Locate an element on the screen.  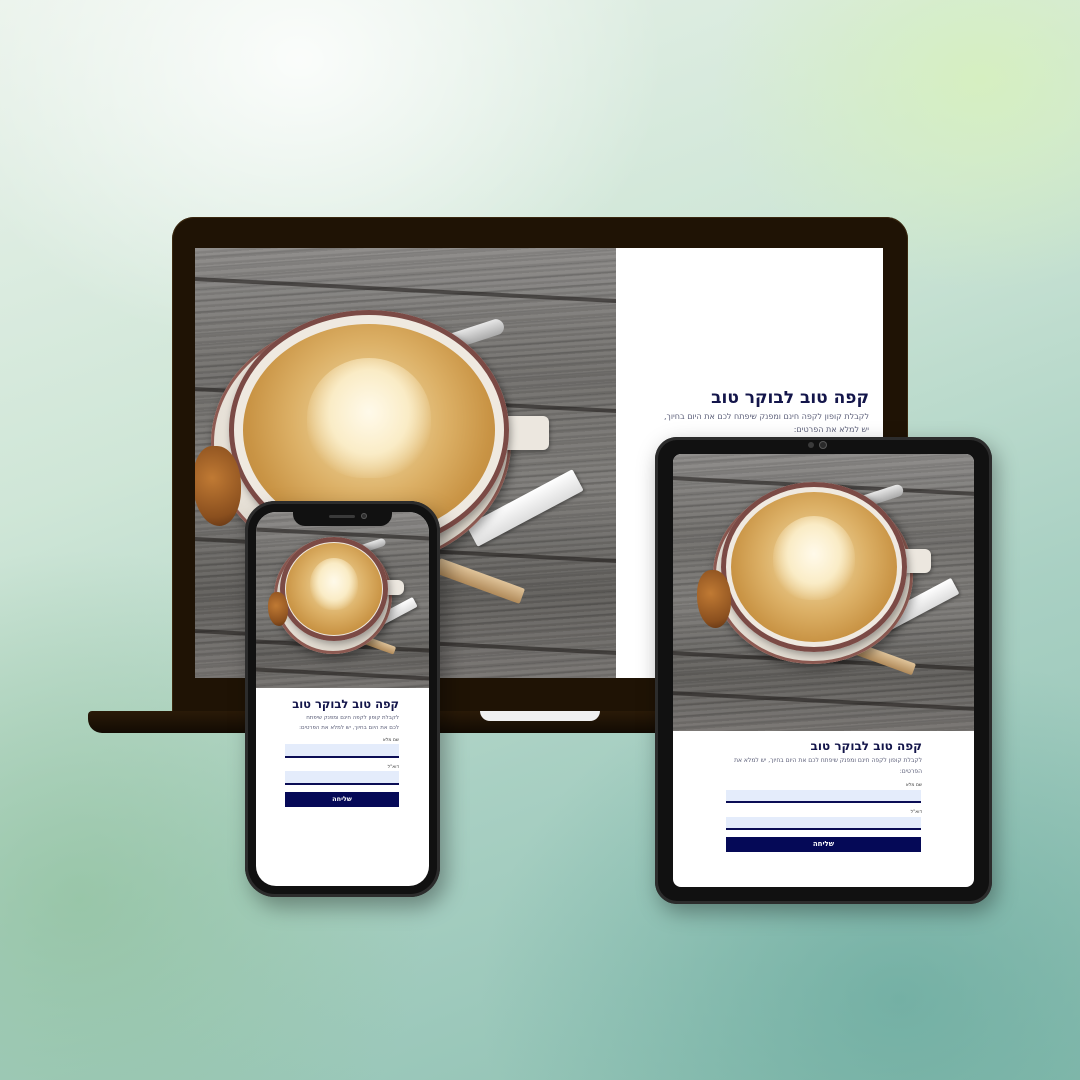
tablet-coffee-photo is located at coordinates (823, 592).